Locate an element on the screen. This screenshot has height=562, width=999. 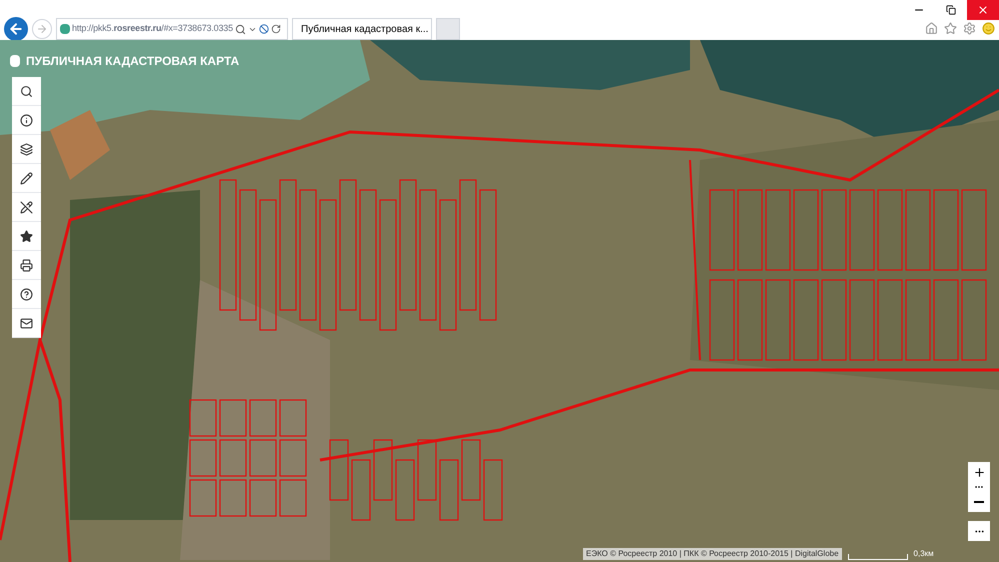
app-title: ПУБЛИЧНАЯ КАДАСТРОВАЯ КАРТА is located at coordinates (133, 61).